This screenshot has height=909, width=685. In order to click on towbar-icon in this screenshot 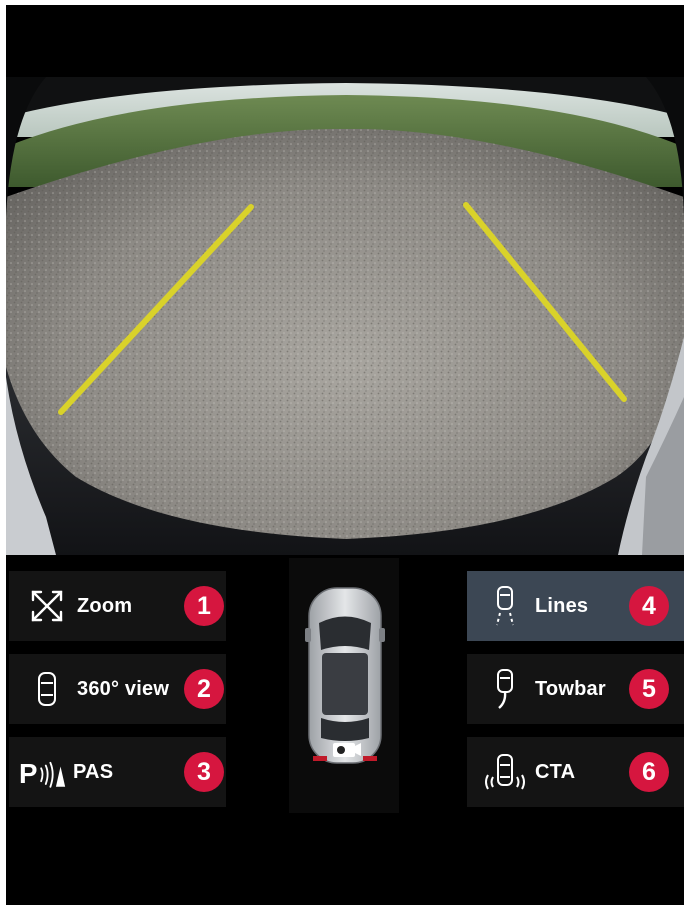, I will do `click(505, 689)`.